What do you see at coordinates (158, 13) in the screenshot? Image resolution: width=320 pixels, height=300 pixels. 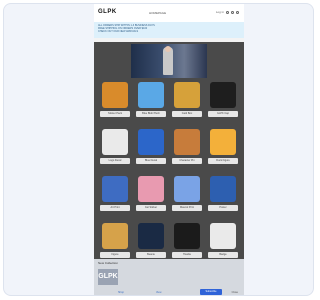 I see `page-title: HOMEPAGE` at bounding box center [158, 13].